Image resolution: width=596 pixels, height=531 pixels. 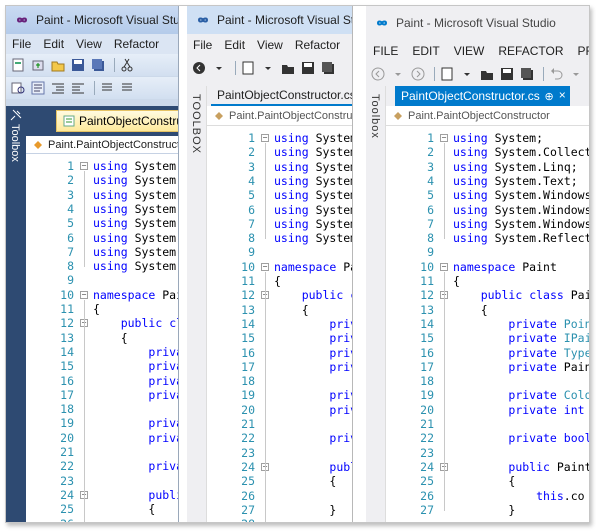 I want to click on types-dropdown: Paint.PaintObjectConstructor, so click(x=479, y=116).